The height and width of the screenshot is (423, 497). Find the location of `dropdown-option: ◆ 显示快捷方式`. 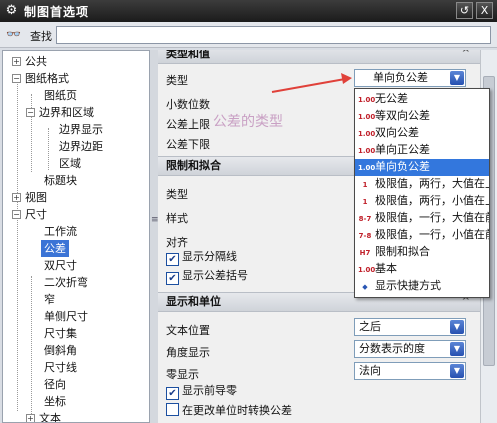

dropdown-option: ◆ 显示快捷方式 is located at coordinates (422, 286).